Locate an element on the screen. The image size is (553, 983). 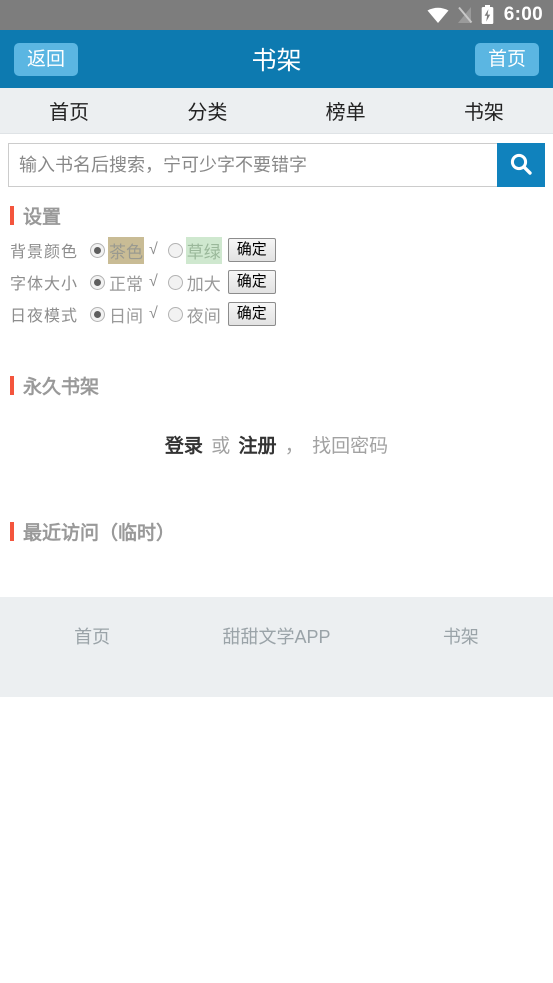
radio-mode-day is located at coordinates (97, 314).